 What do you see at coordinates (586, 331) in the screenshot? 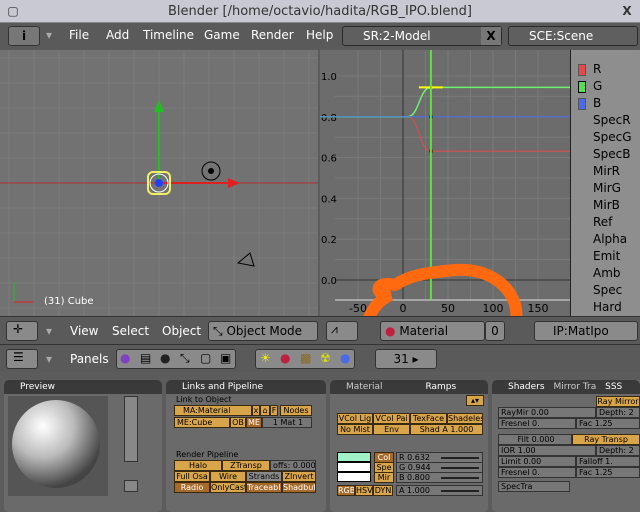
I see `ipo-block-selector: IP:MatIpo` at bounding box center [586, 331].